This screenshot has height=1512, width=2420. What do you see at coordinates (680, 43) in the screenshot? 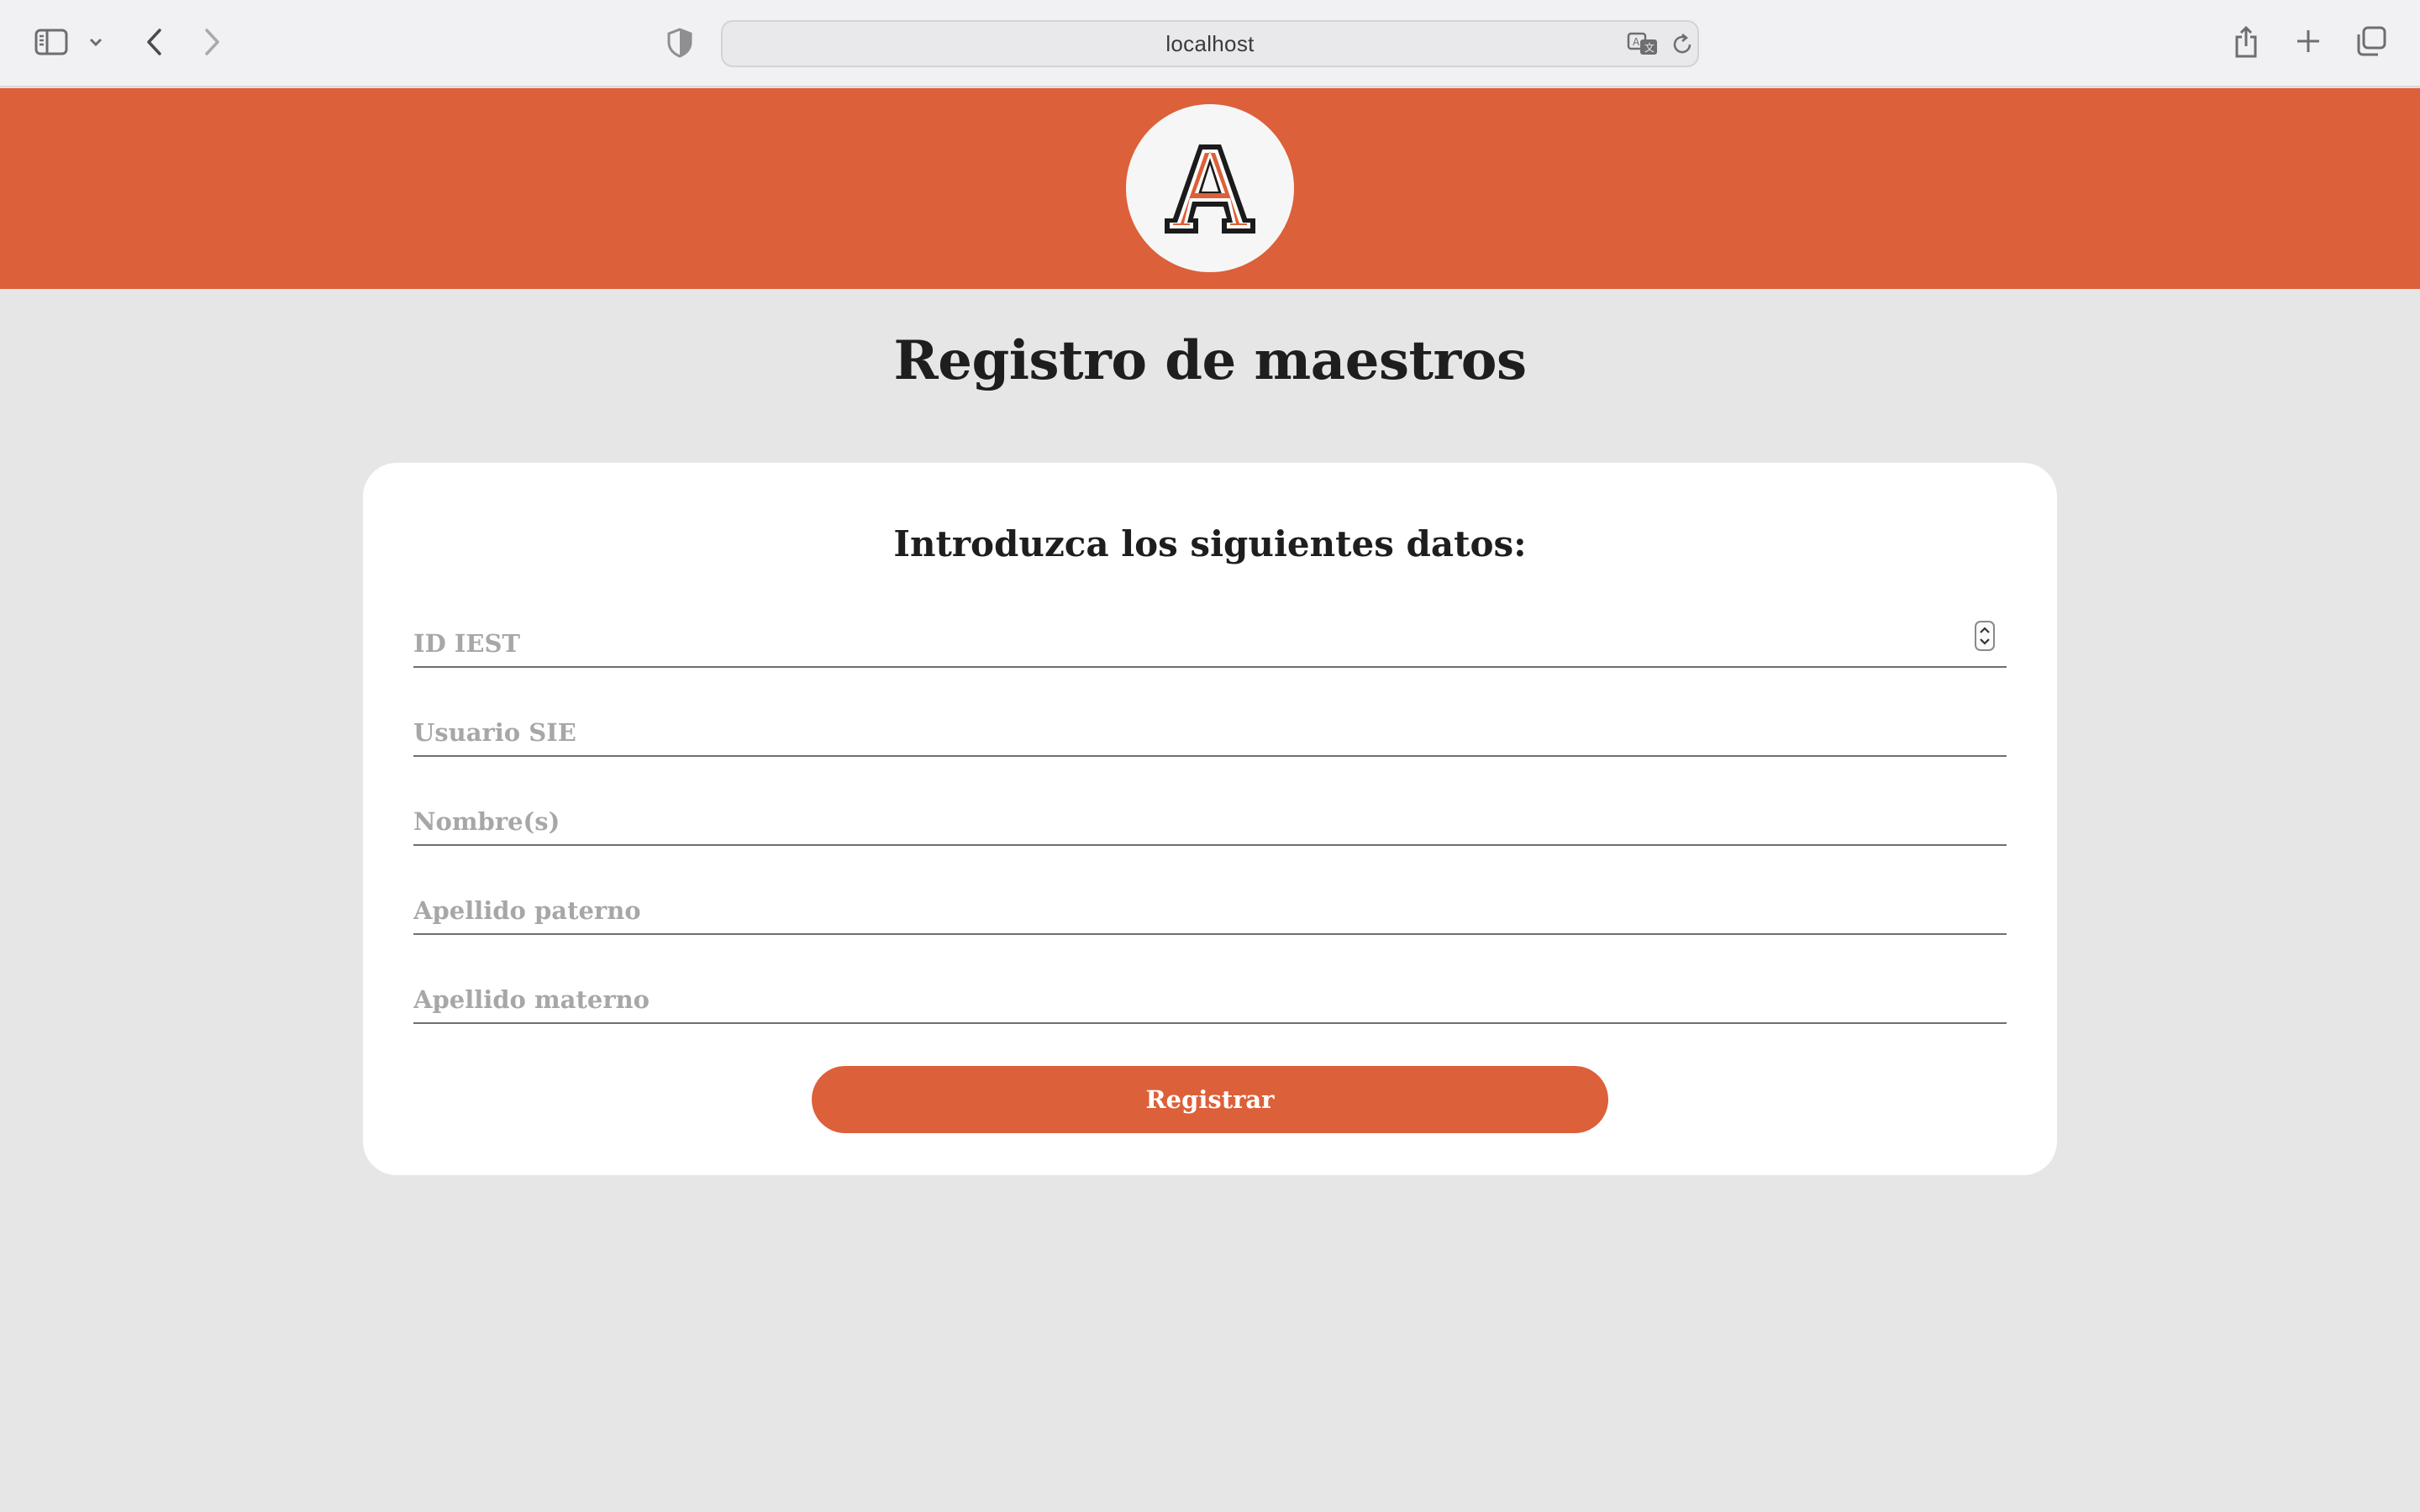
I see `shield-icon` at bounding box center [680, 43].